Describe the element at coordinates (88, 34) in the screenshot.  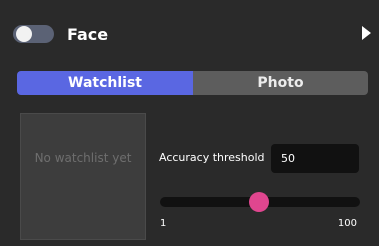
I see `panel-title: Face` at that location.